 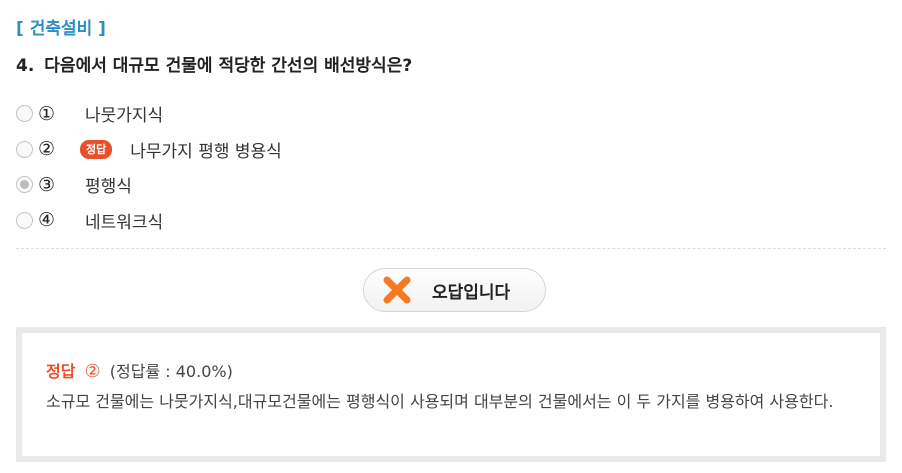 What do you see at coordinates (47, 149) in the screenshot?
I see `option-2-number: ②` at bounding box center [47, 149].